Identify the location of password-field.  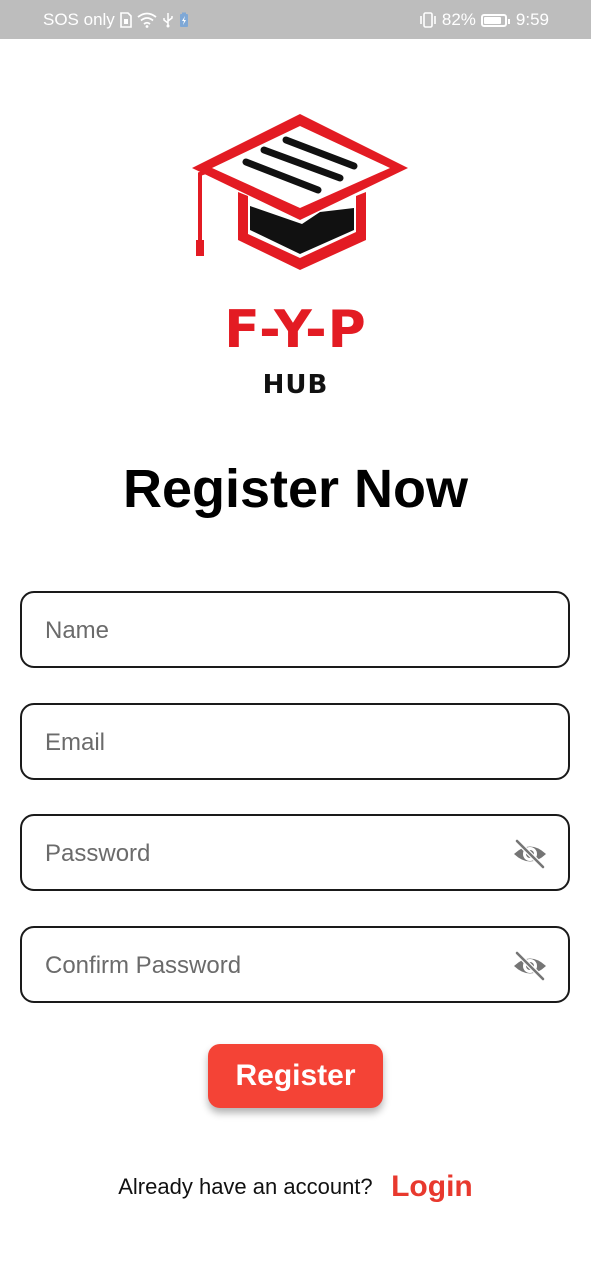
(295, 852).